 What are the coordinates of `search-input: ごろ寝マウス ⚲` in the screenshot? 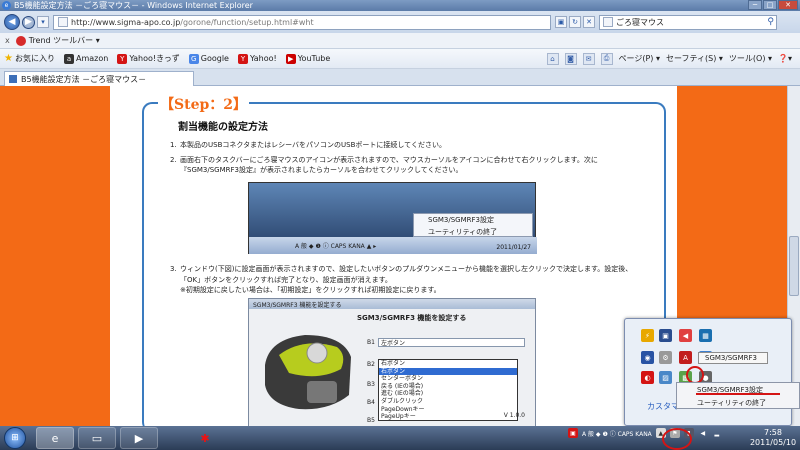 It's located at (688, 22).